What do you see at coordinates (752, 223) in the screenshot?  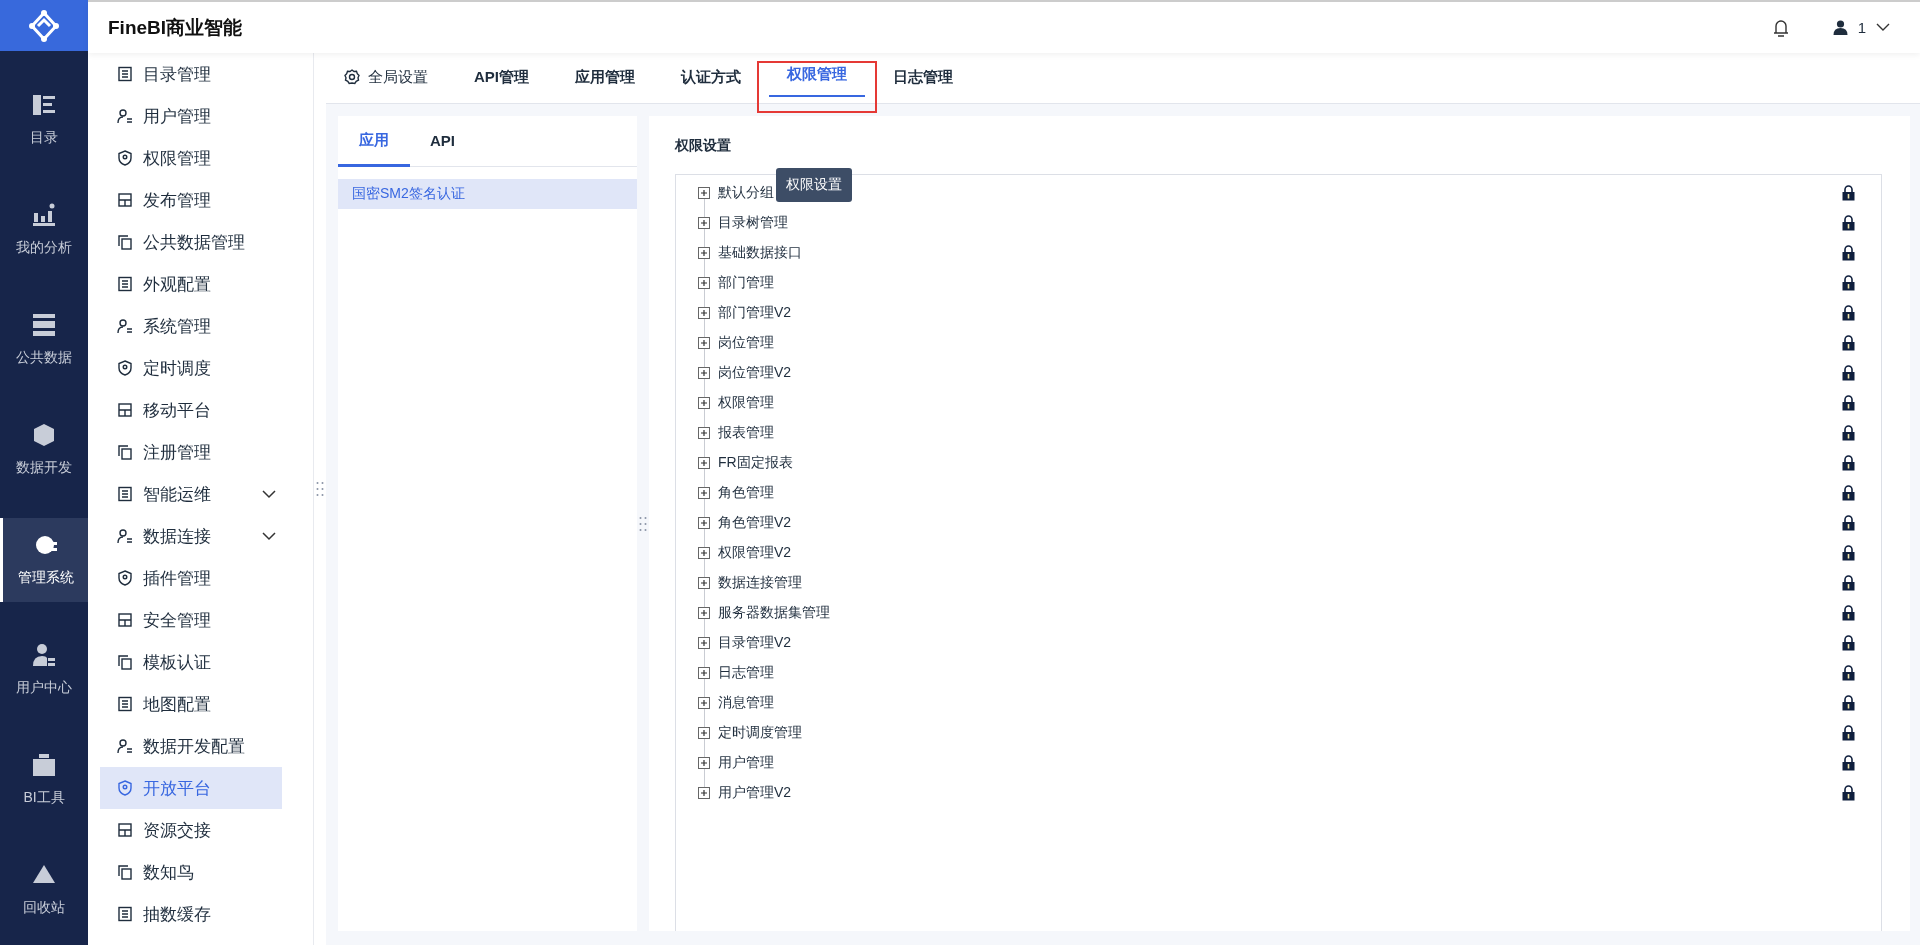 I see `tree-item: 目录树管理` at bounding box center [752, 223].